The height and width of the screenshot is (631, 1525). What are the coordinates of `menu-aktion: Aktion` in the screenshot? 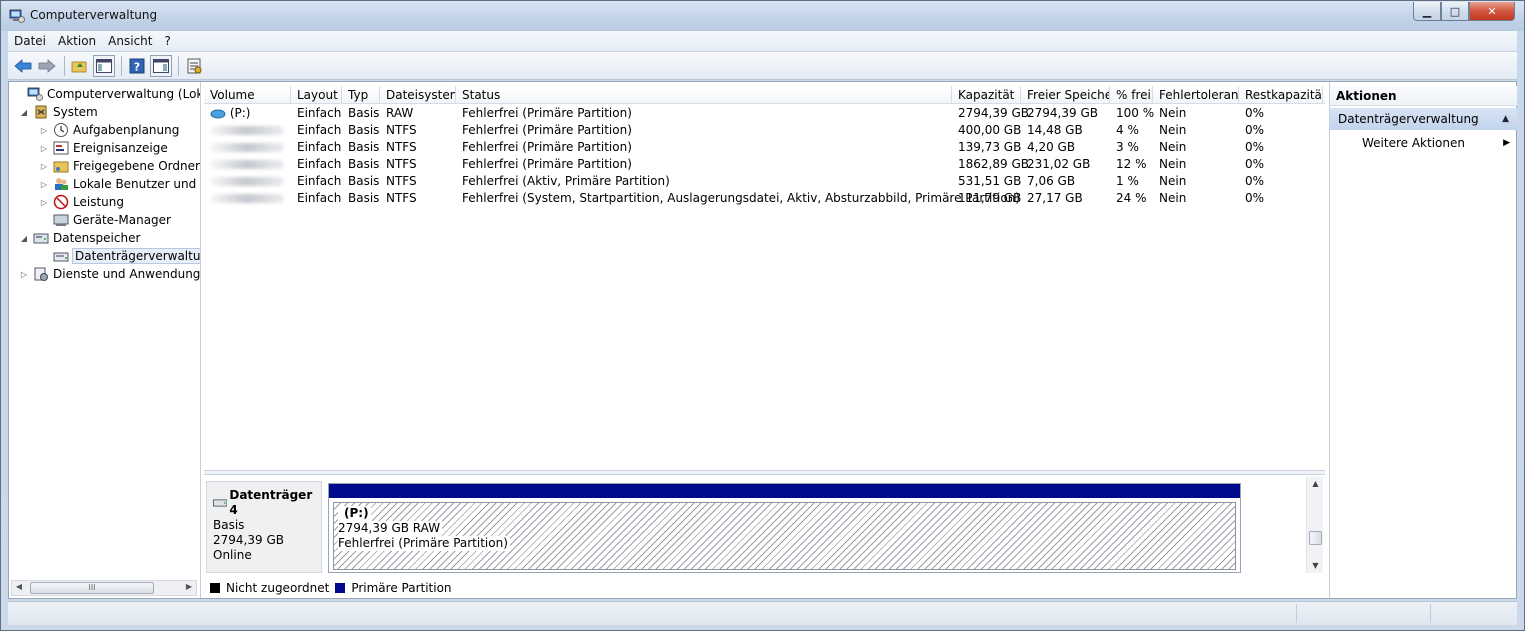 It's located at (77, 41).